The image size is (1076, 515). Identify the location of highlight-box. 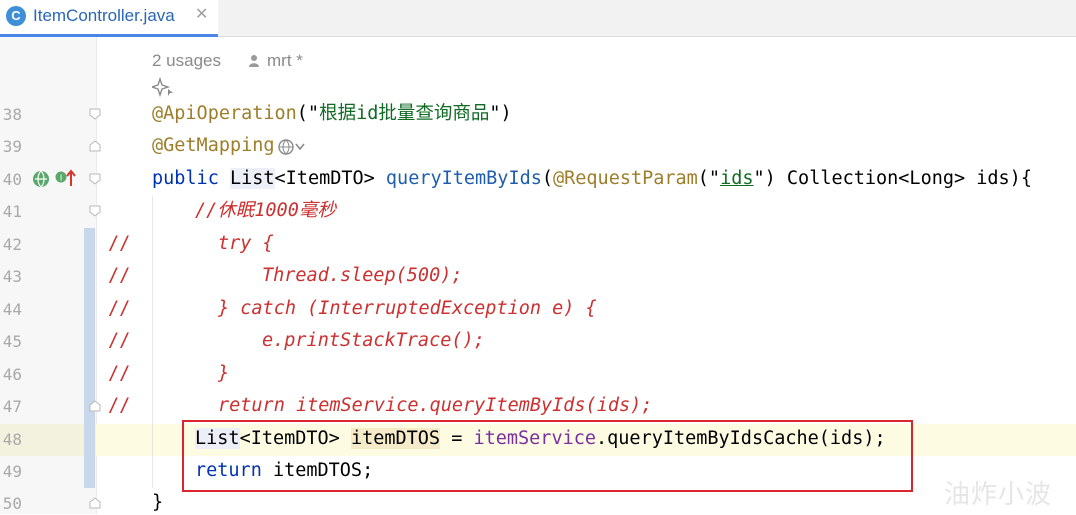
(547, 456).